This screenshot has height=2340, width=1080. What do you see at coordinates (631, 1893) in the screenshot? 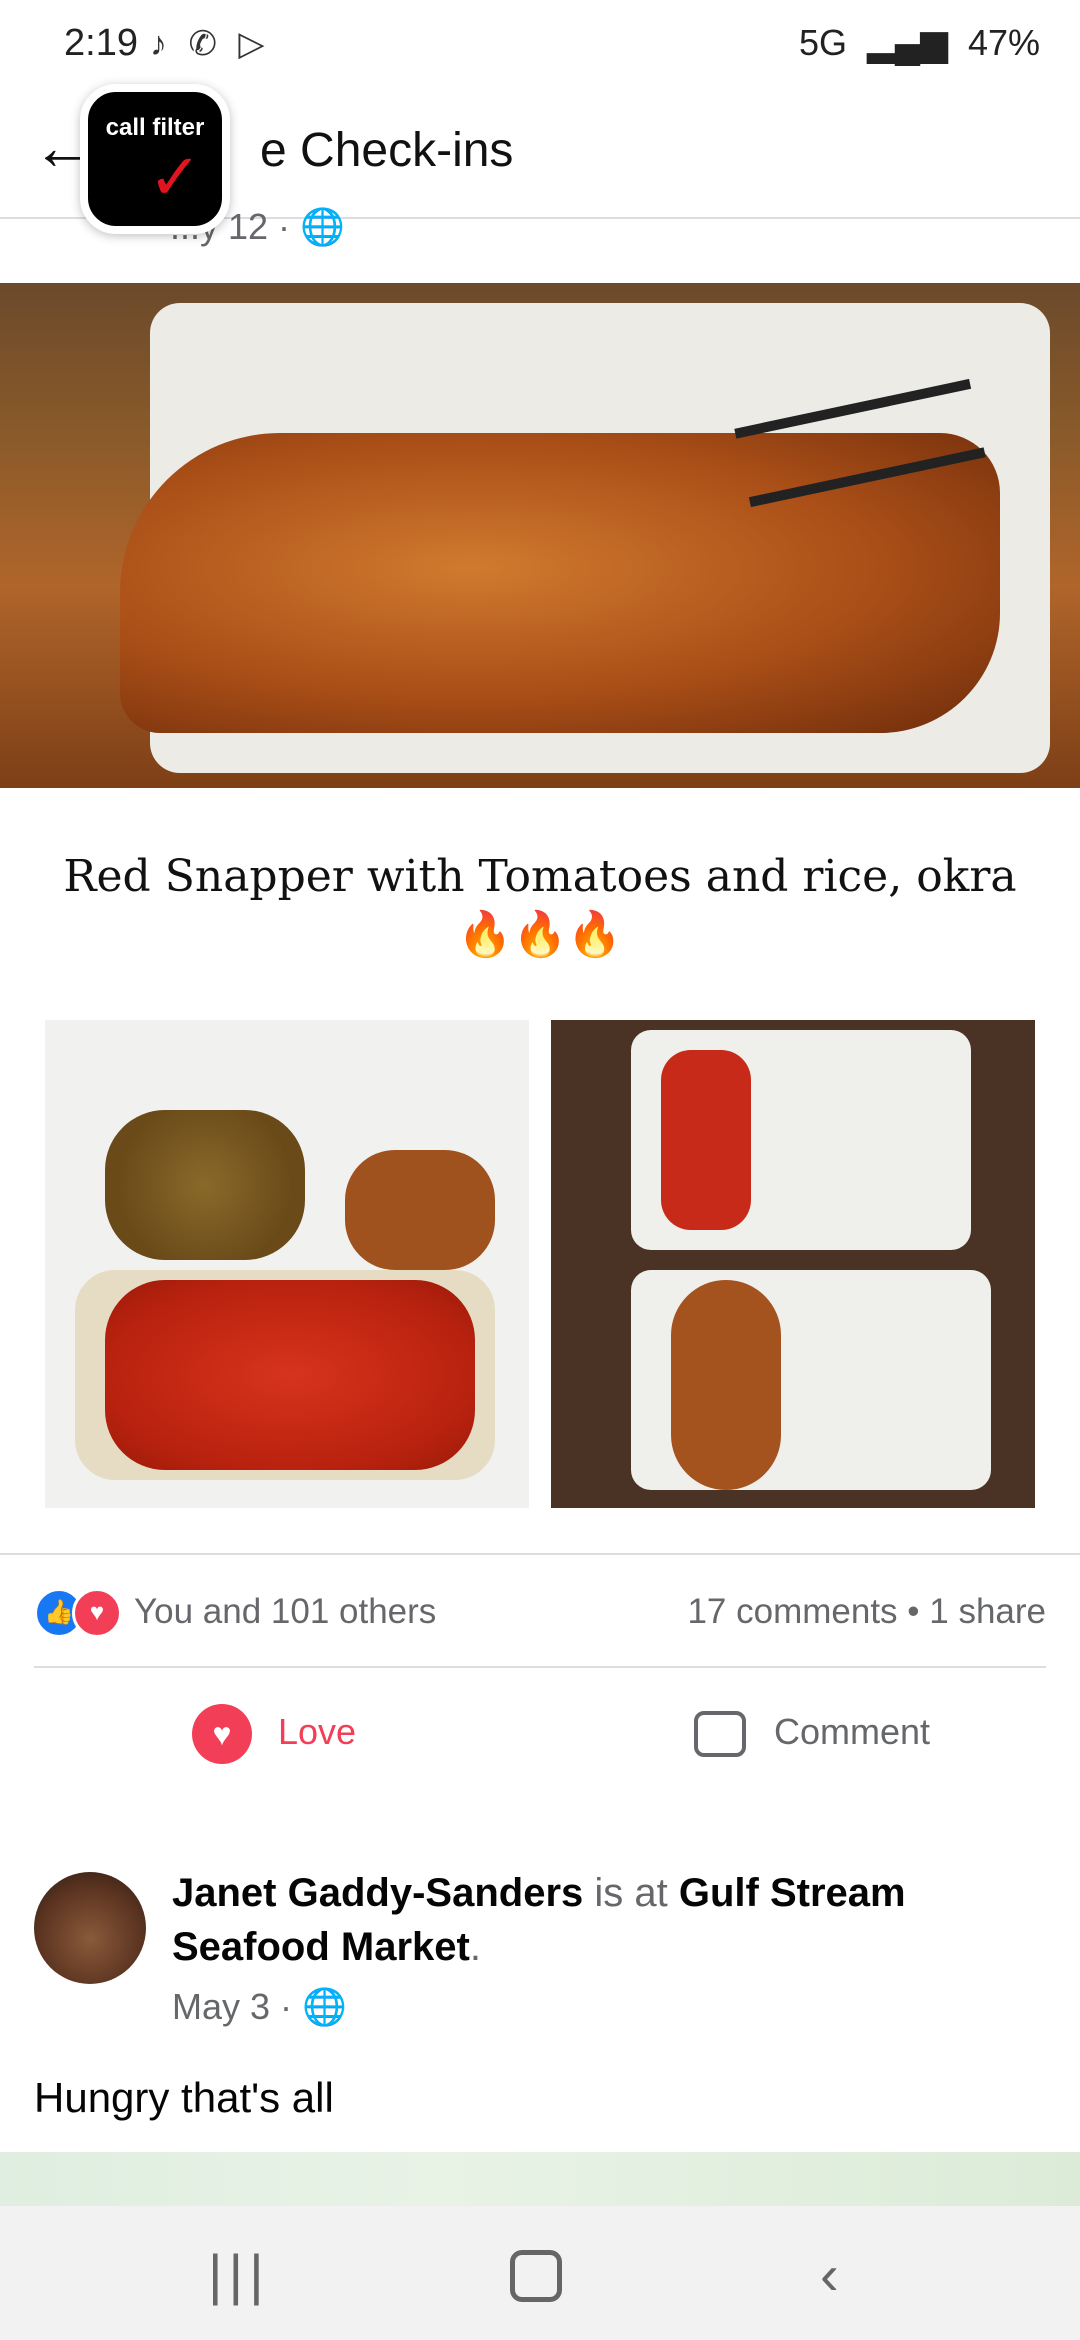
I see `checkin-connector: is at` at bounding box center [631, 1893].